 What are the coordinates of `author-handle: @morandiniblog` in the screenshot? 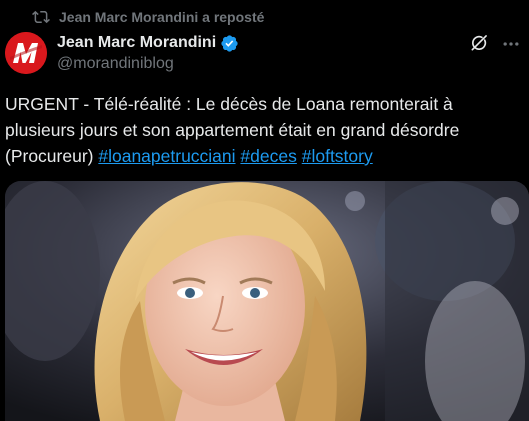 It's located at (148, 64).